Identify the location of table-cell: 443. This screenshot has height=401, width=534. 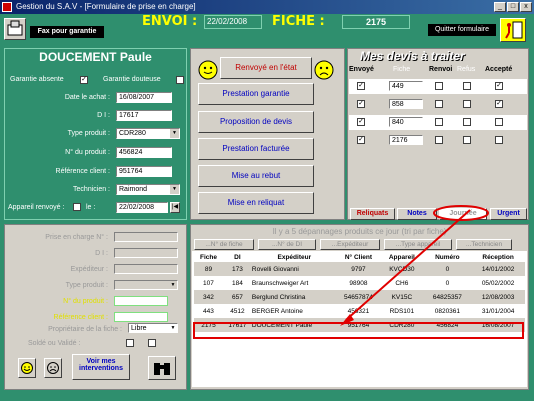
(208, 311).